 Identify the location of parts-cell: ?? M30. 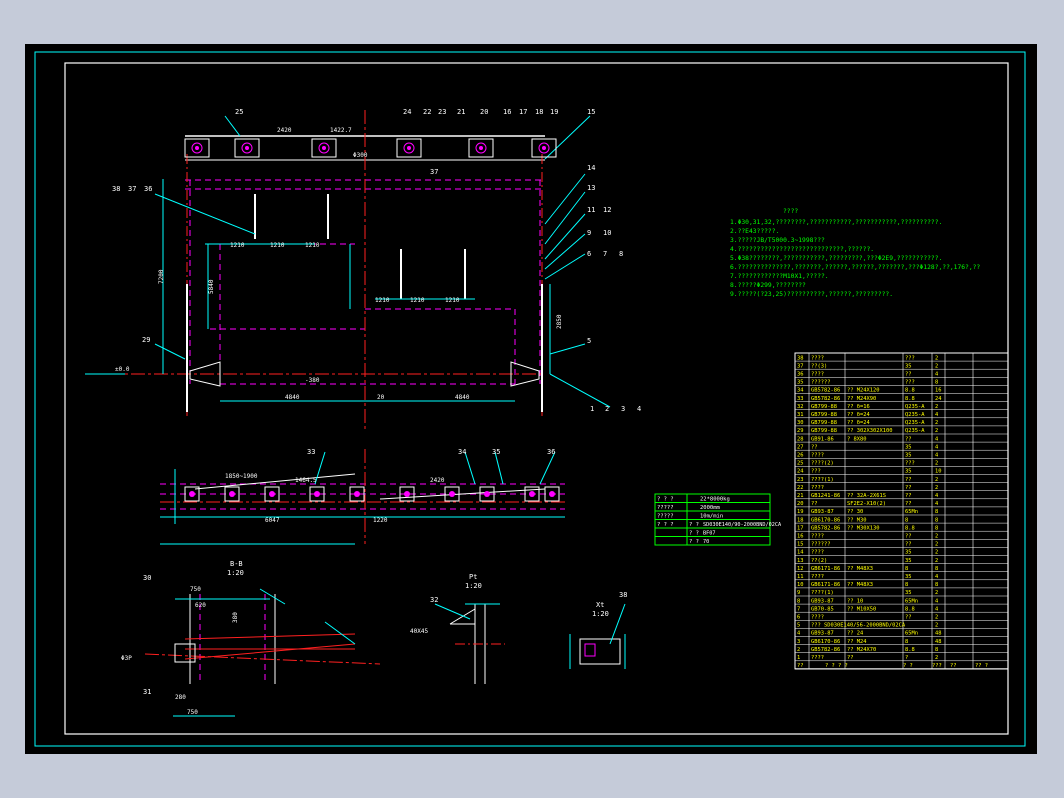
(856, 520).